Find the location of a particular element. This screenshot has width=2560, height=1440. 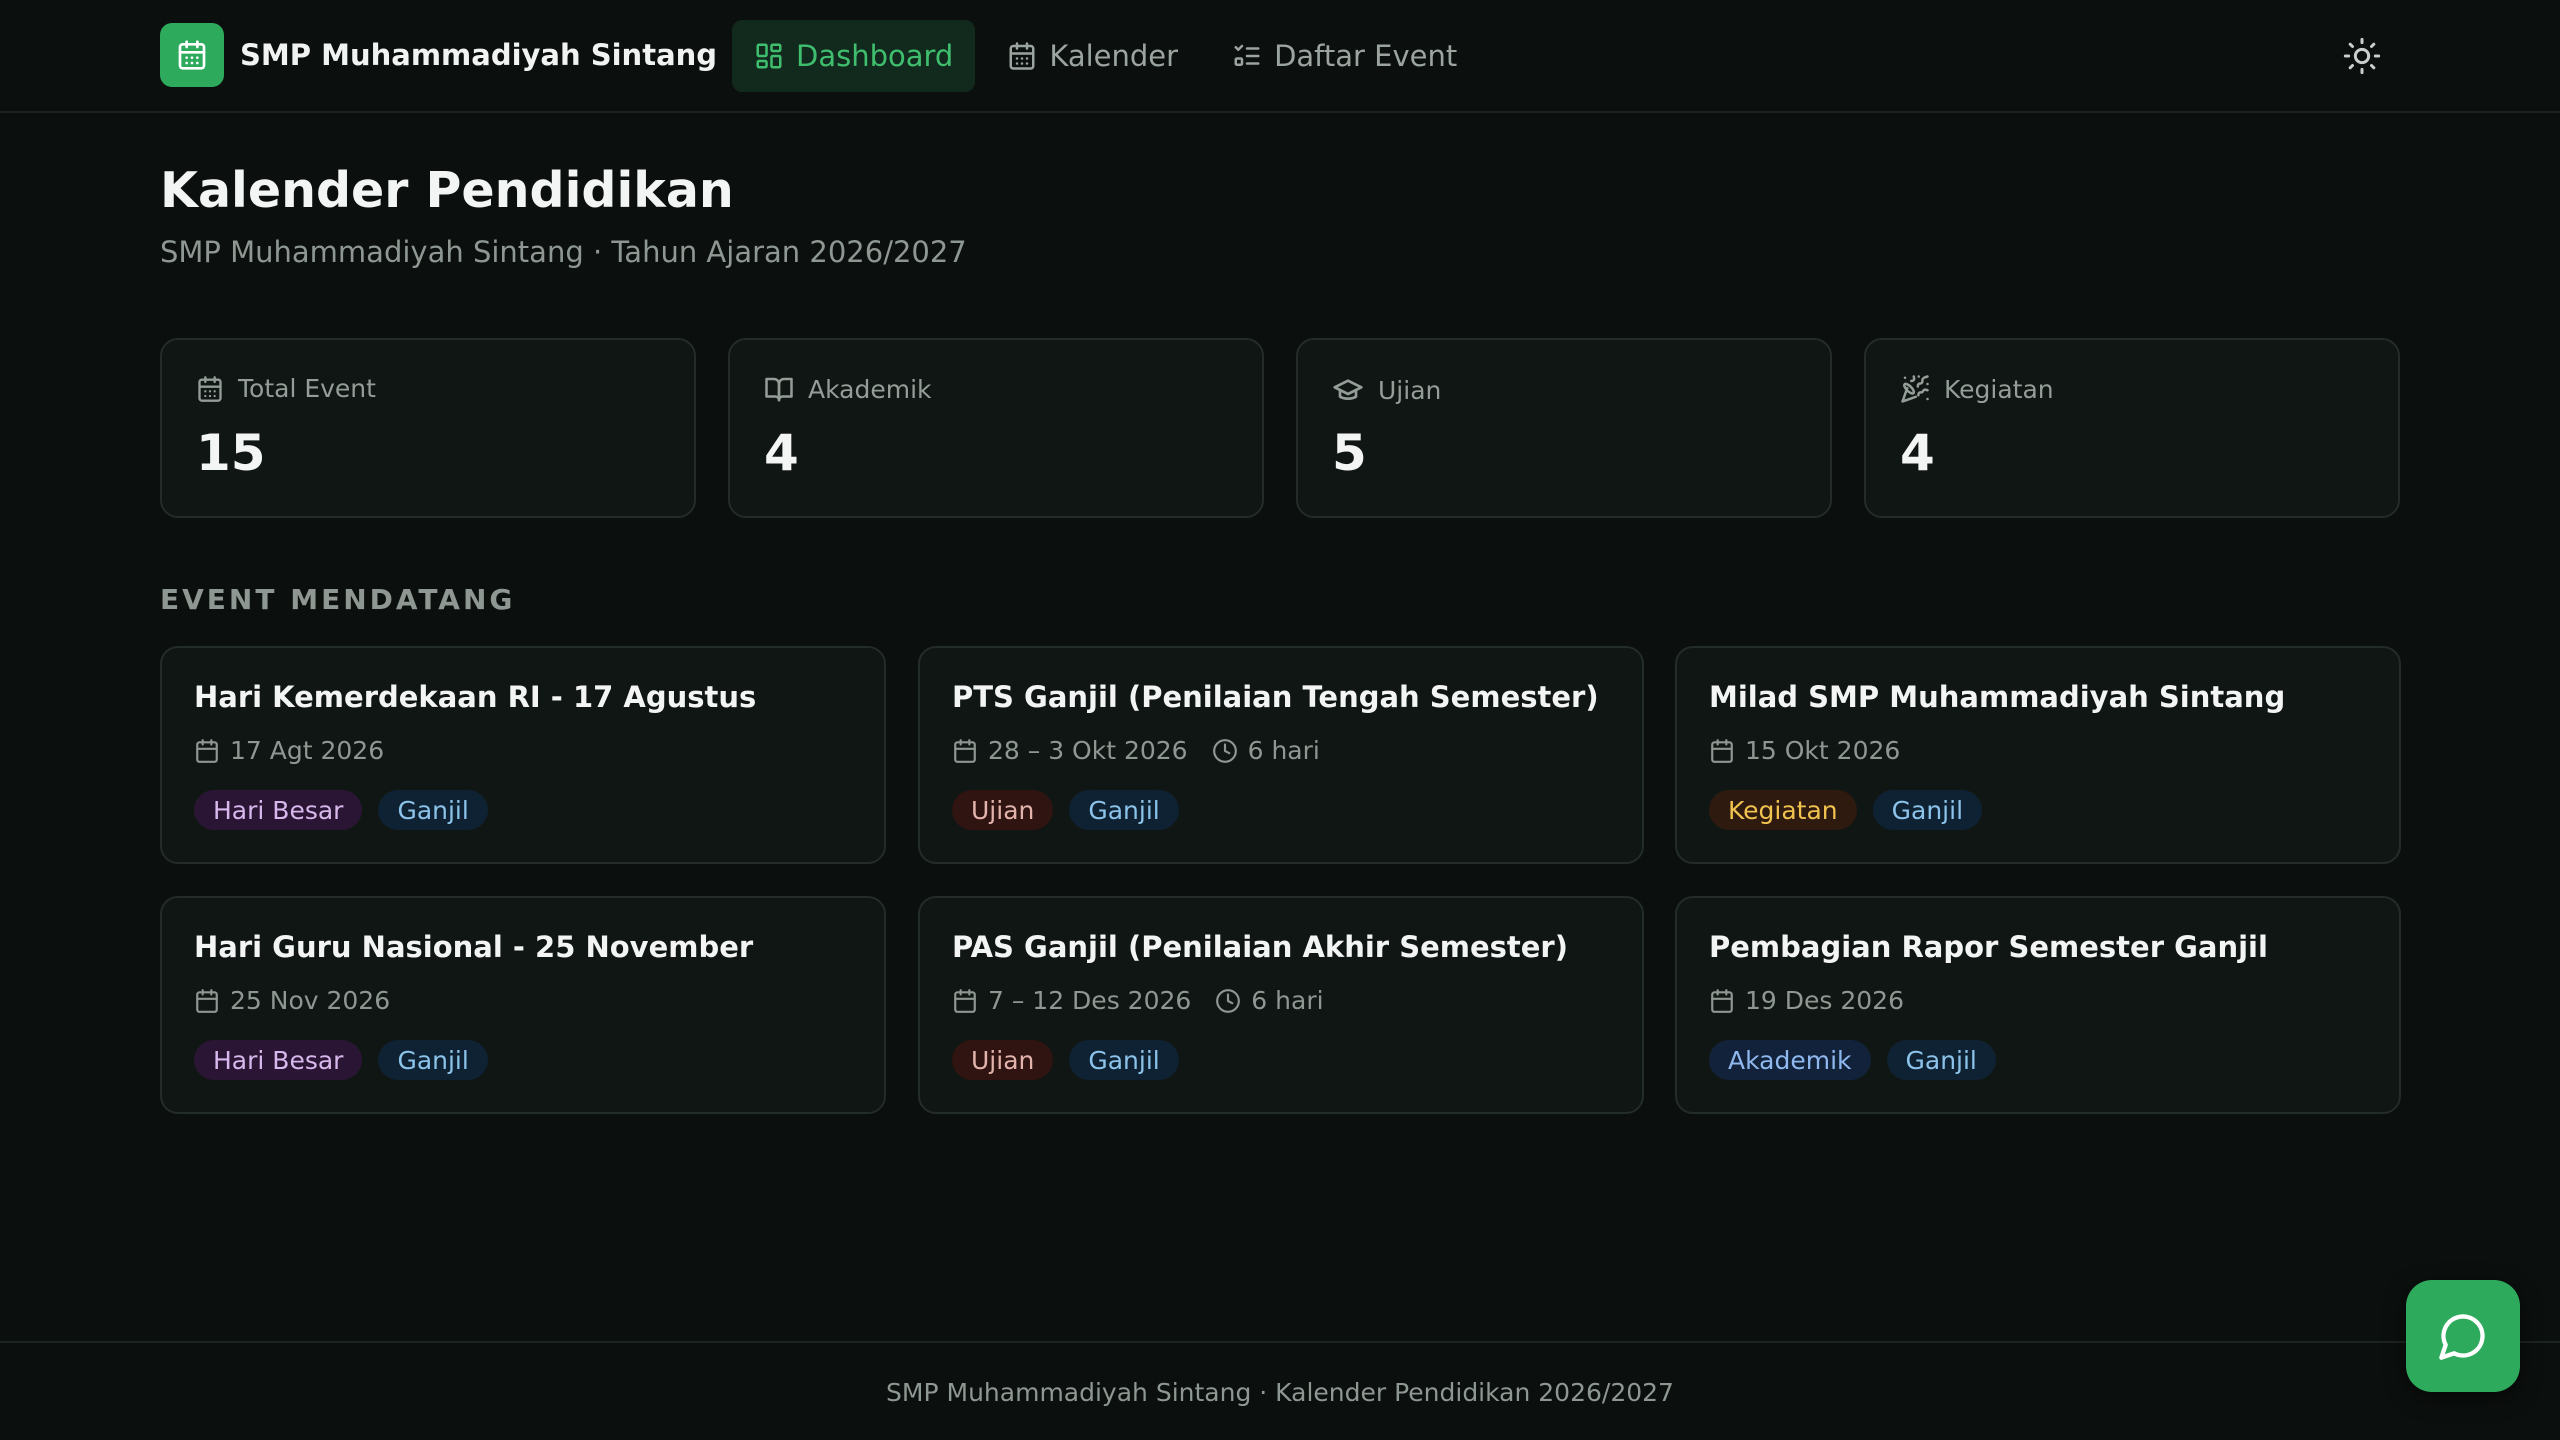

event-meta: 28 – 3 Okt 2026 6 hari is located at coordinates (1136, 750).